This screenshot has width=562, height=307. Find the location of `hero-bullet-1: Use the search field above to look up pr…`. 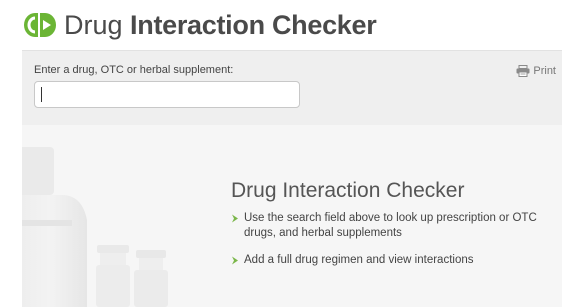

hero-bullet-1: Use the search field above to look up pr… is located at coordinates (391, 226).